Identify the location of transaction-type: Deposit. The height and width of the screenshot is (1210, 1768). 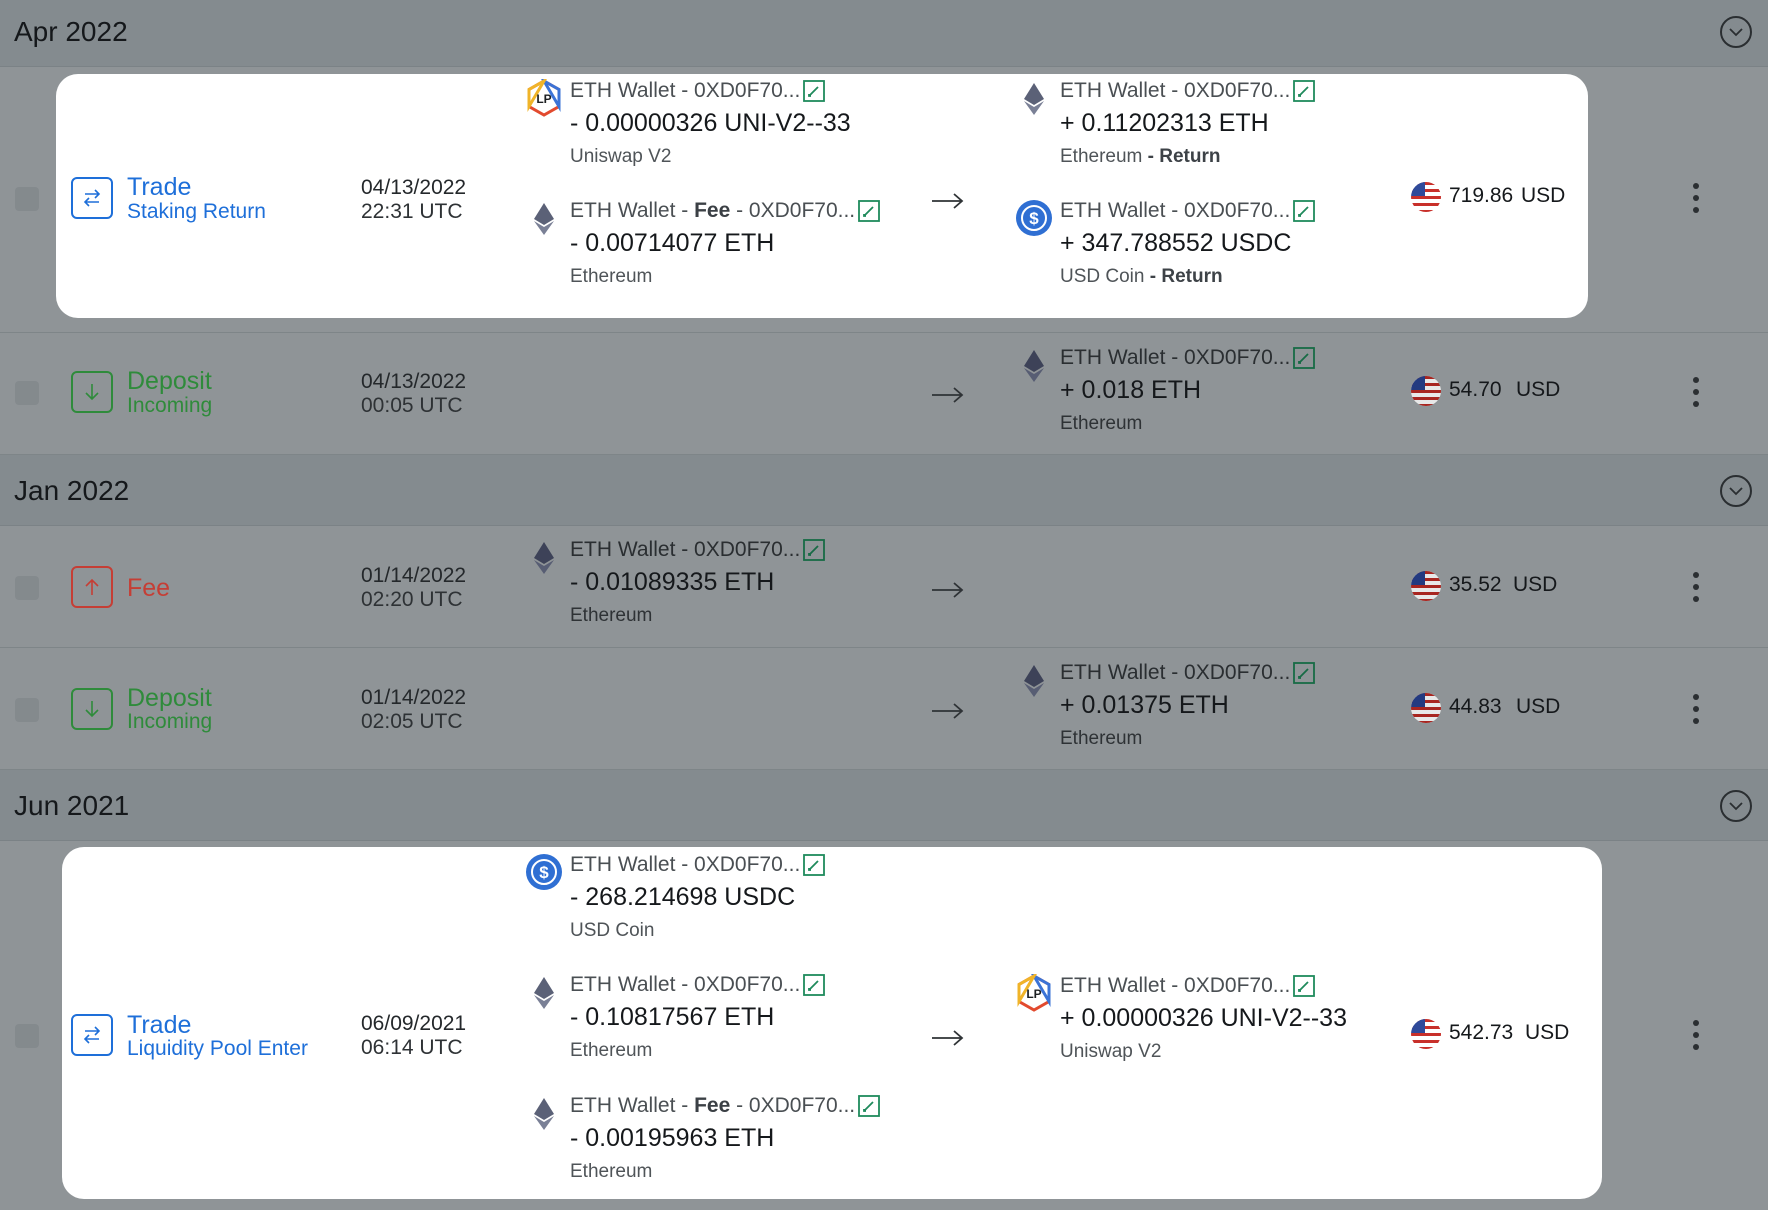
(169, 381).